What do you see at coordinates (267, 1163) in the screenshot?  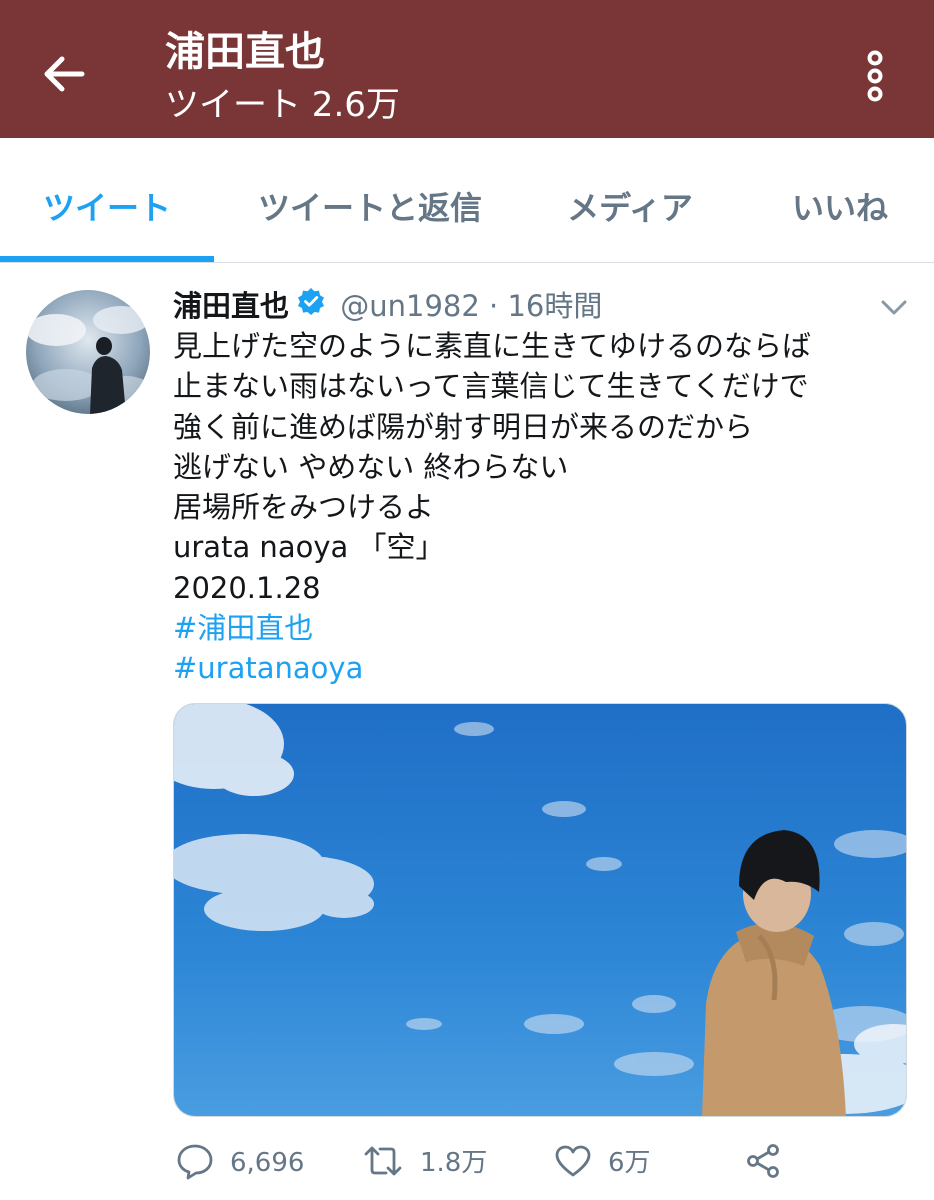 I see `reply-count: 6,696` at bounding box center [267, 1163].